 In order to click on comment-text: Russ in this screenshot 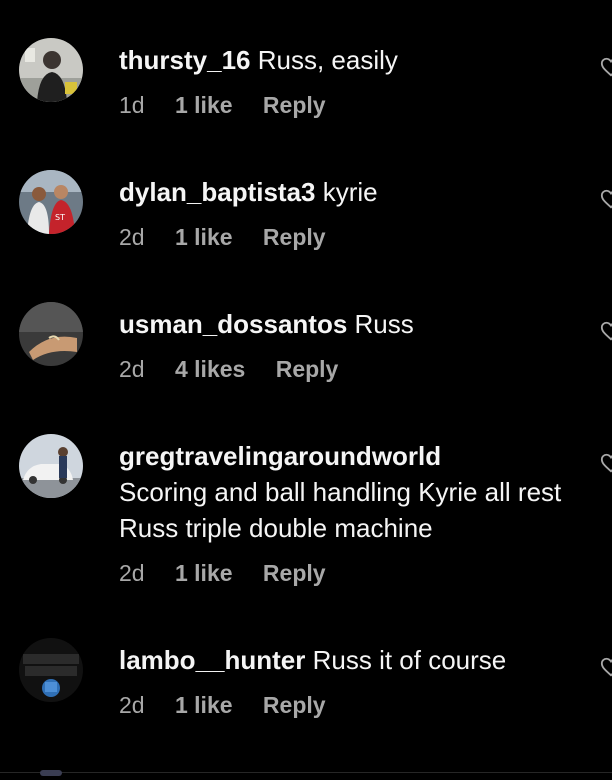, I will do `click(384, 324)`.